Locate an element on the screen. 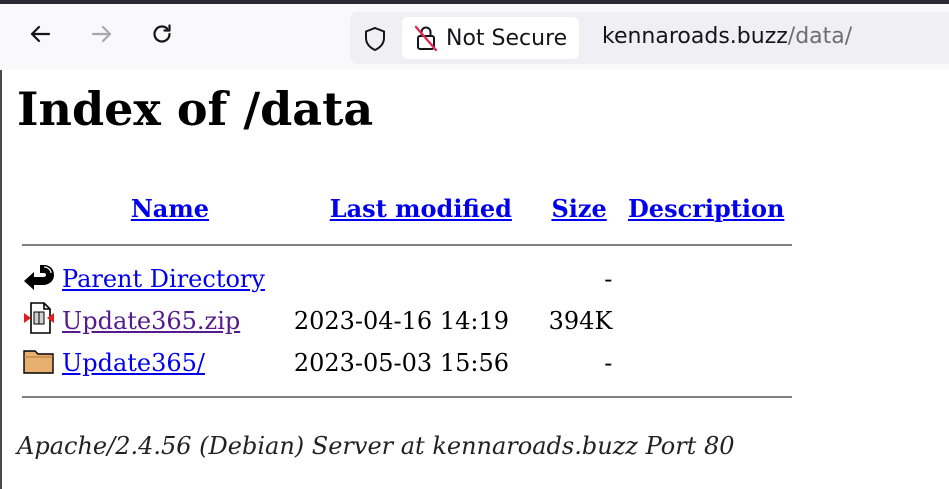  table-header-row: Name Last modified Size Description is located at coordinates (405, 208).